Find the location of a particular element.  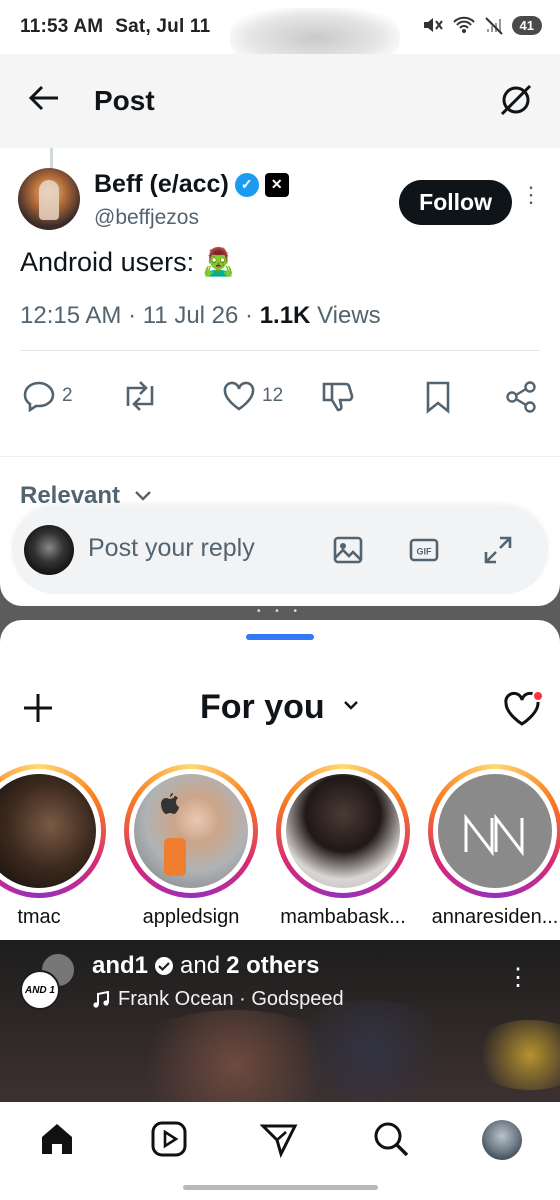

thumbs-down-icon is located at coordinates (338, 397).